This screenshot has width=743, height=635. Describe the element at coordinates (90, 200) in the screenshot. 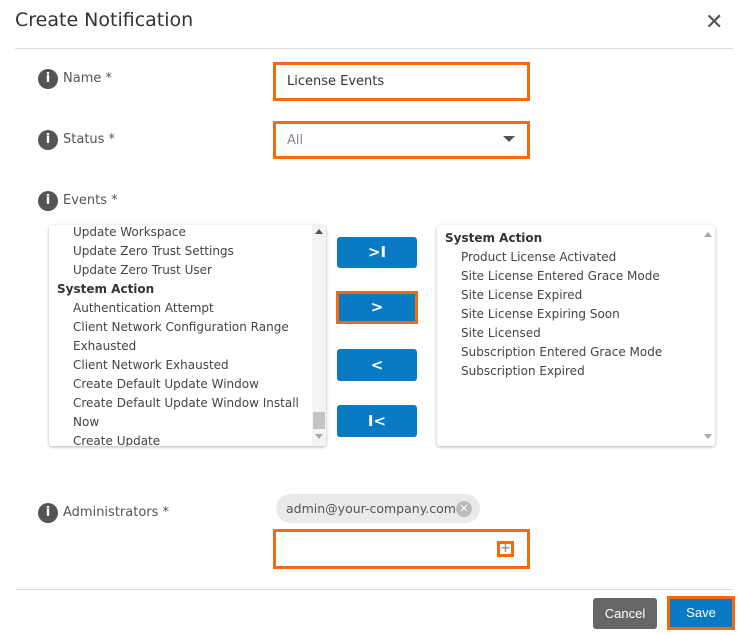

I see `events-label: Events *` at that location.